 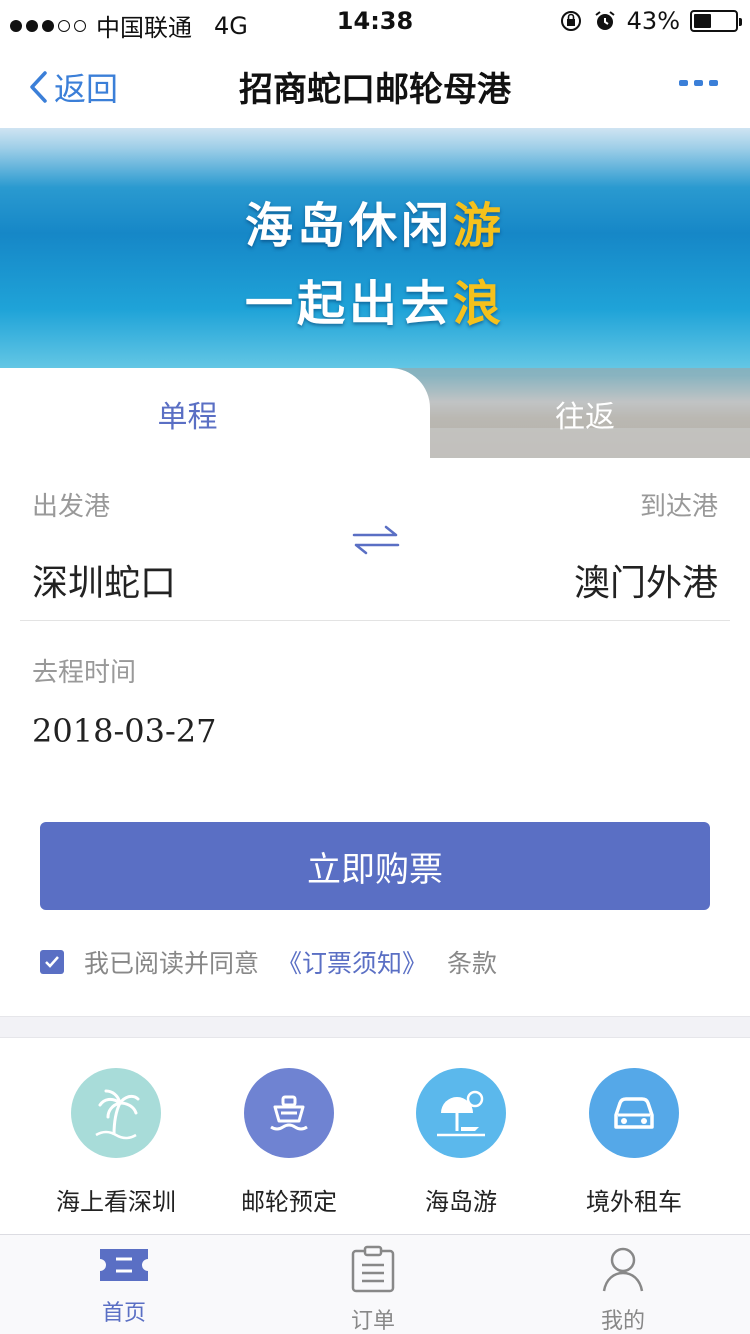 What do you see at coordinates (172, 963) in the screenshot?
I see `agreement-prefix: 我已阅读并同意` at bounding box center [172, 963].